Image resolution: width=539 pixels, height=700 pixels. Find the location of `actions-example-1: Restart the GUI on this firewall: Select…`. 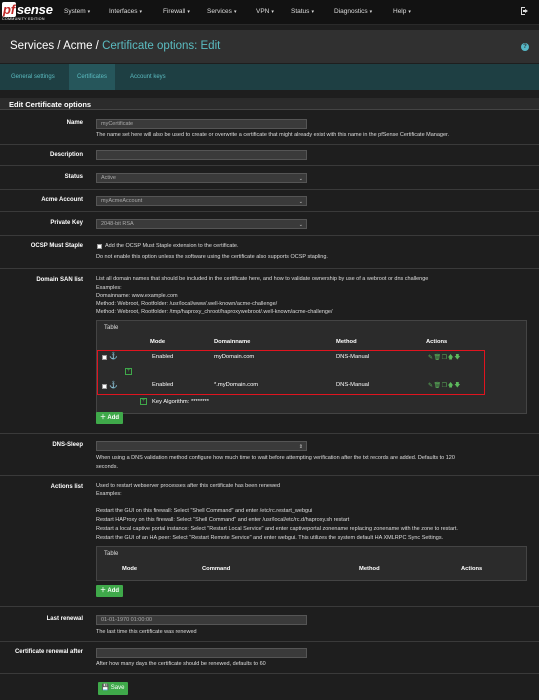

actions-example-1: Restart the GUI on this firewall: Select… is located at coordinates (204, 511).